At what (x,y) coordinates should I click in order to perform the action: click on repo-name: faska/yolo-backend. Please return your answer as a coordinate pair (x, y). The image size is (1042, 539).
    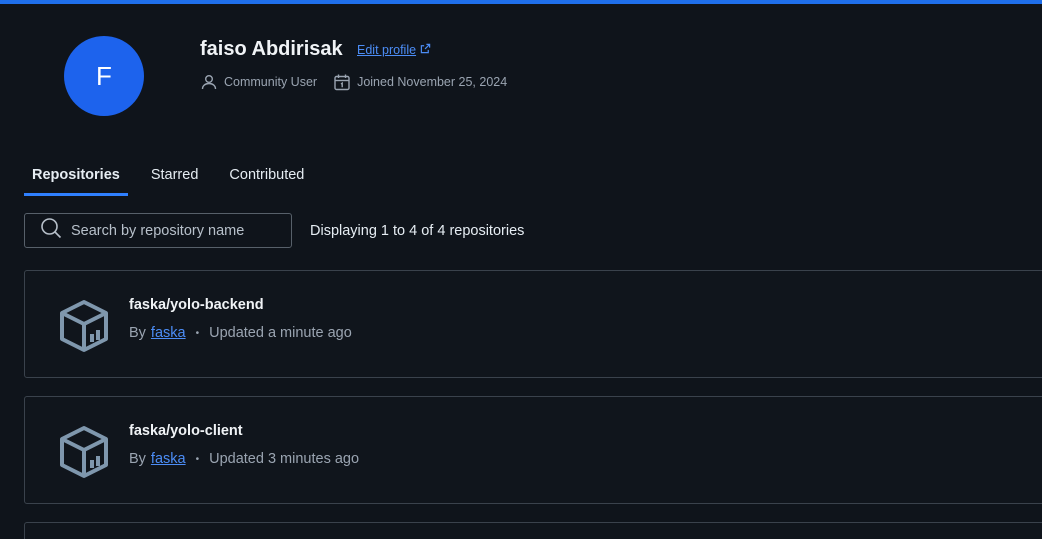
    Looking at the image, I should click on (196, 305).